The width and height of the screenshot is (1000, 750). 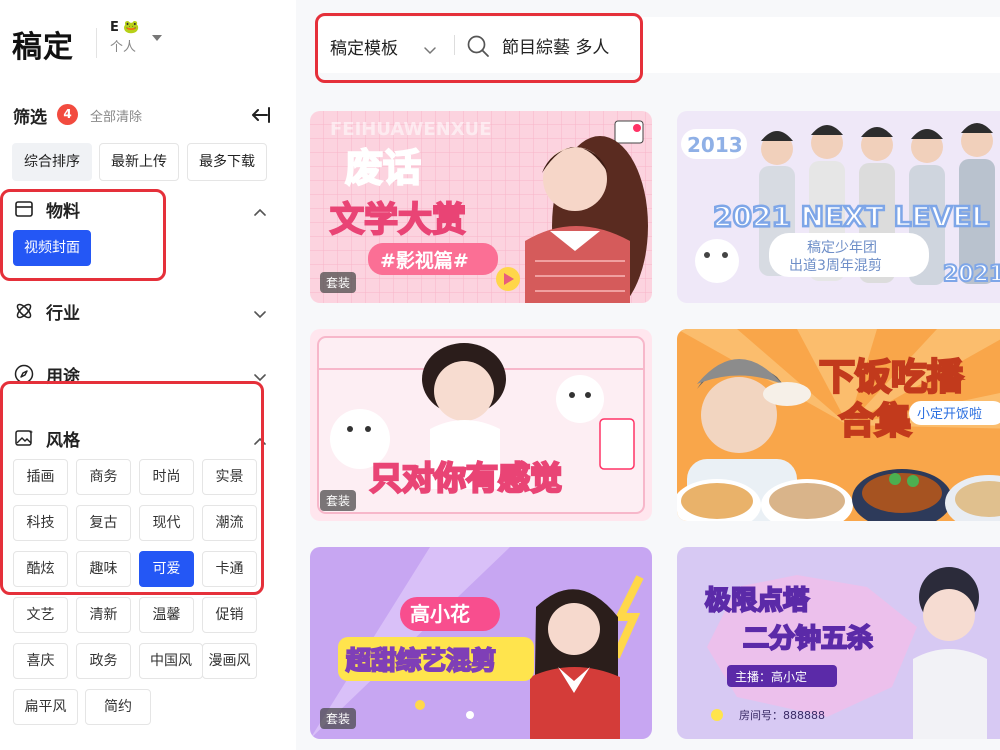 I want to click on search-bar: 稿定模板 節目綜藝 多人, so click(x=658, y=45).